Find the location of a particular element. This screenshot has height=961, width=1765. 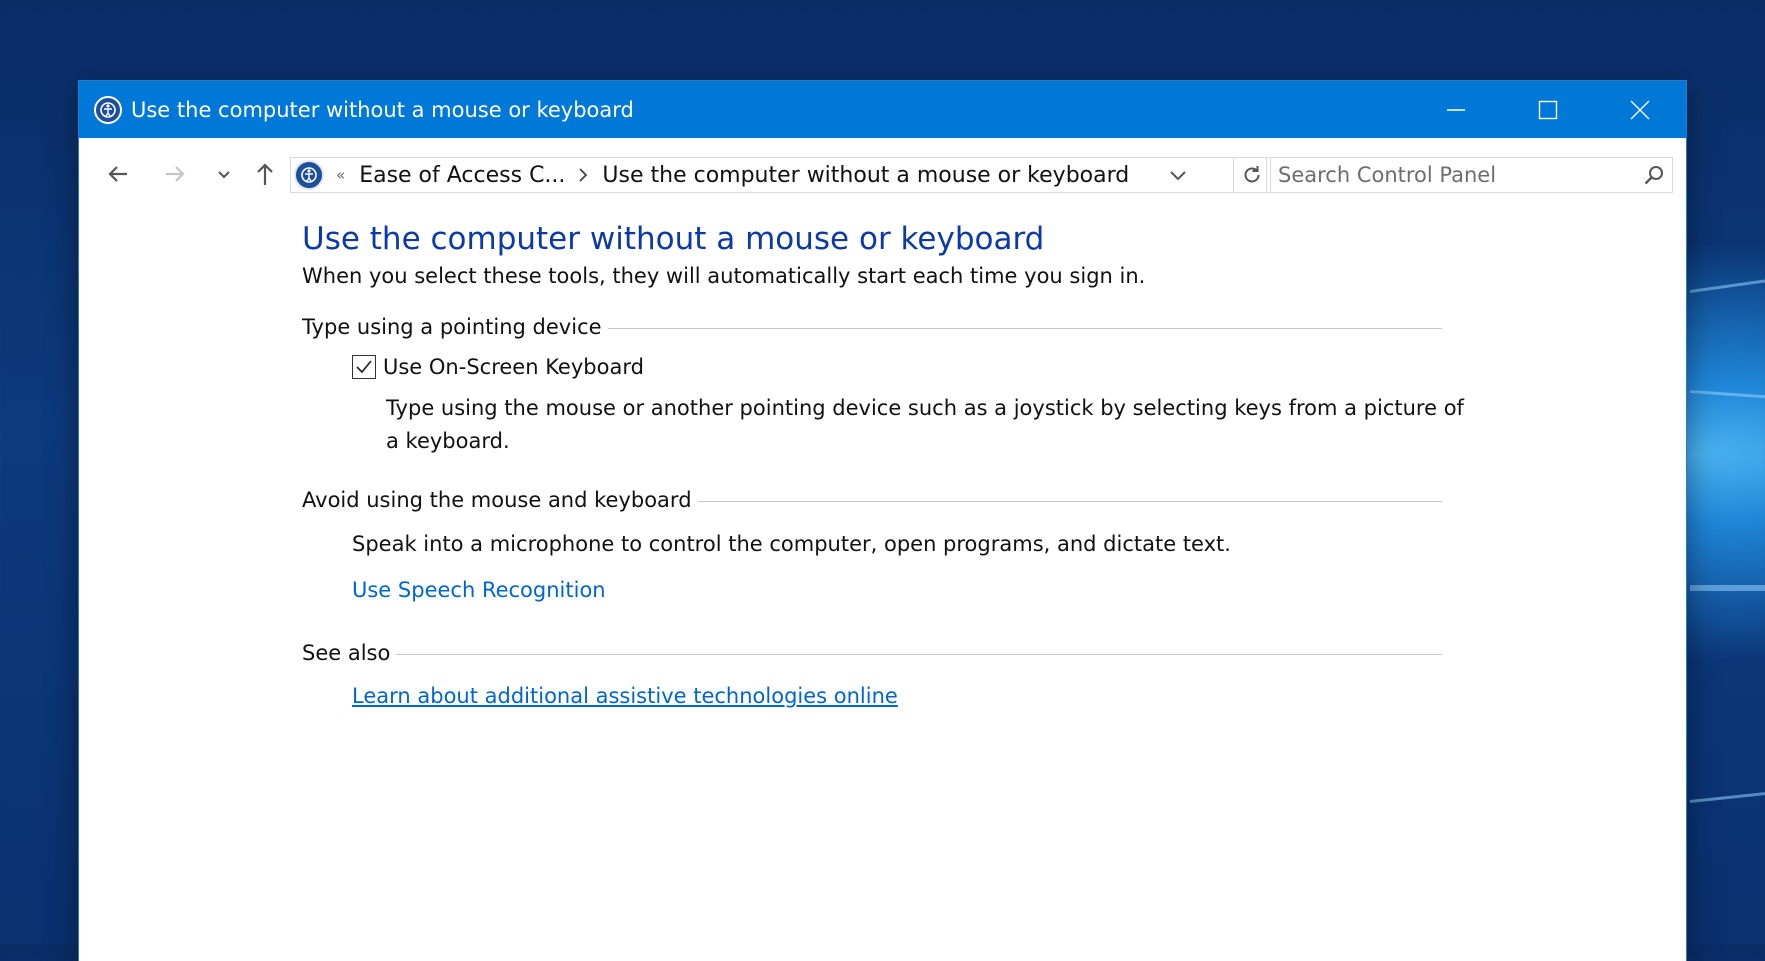

search-input is located at coordinates (1451, 175).